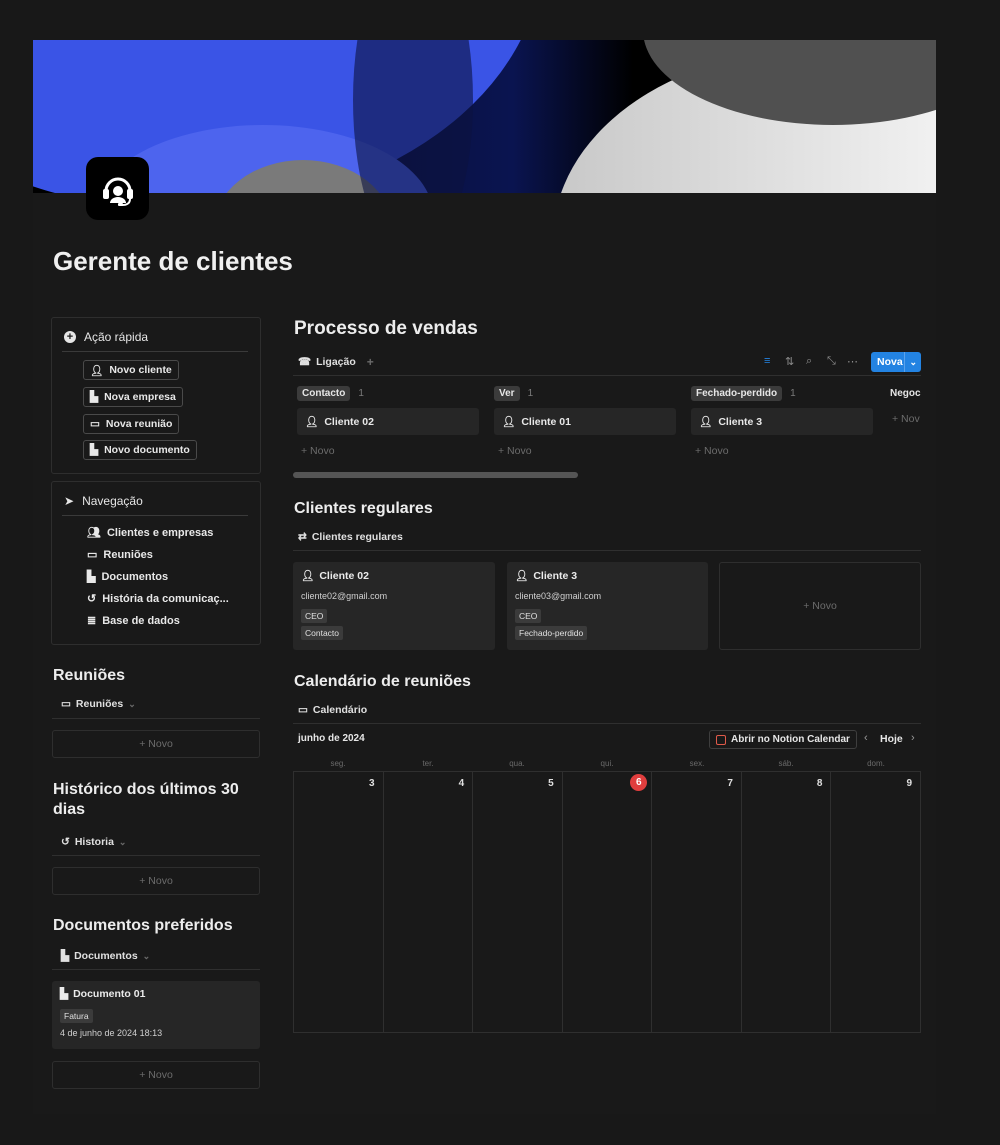 The height and width of the screenshot is (1145, 1000). Describe the element at coordinates (111, 1033) in the screenshot. I see `document-date: 4 de junho de 2024 18:13` at that location.